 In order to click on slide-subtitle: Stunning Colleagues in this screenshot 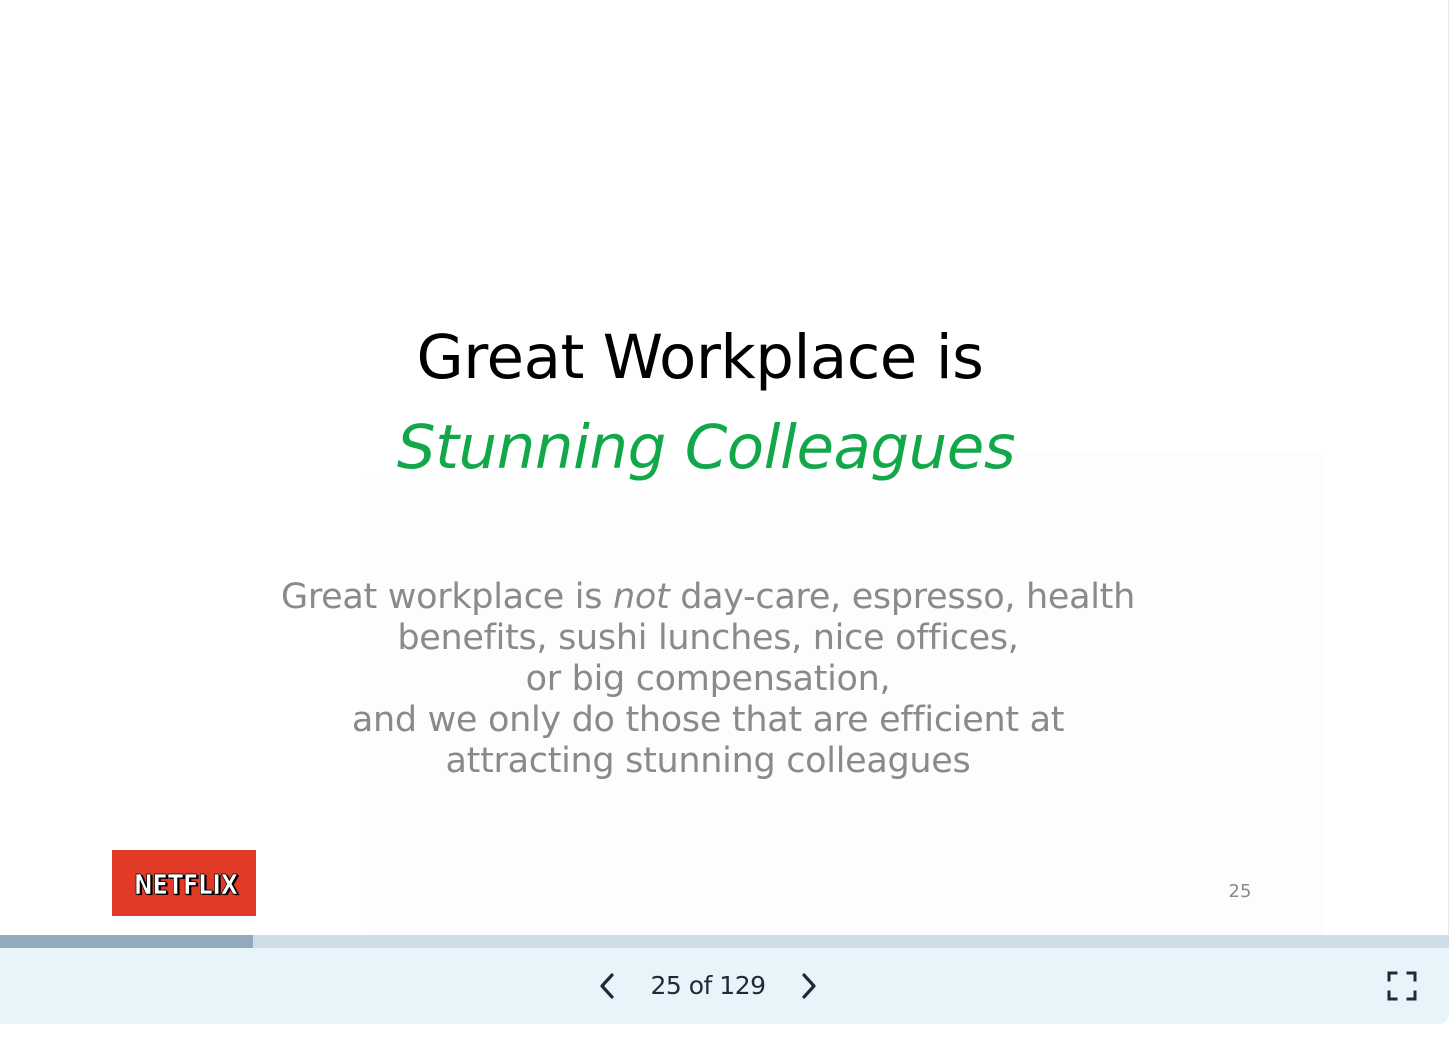, I will do `click(706, 447)`.